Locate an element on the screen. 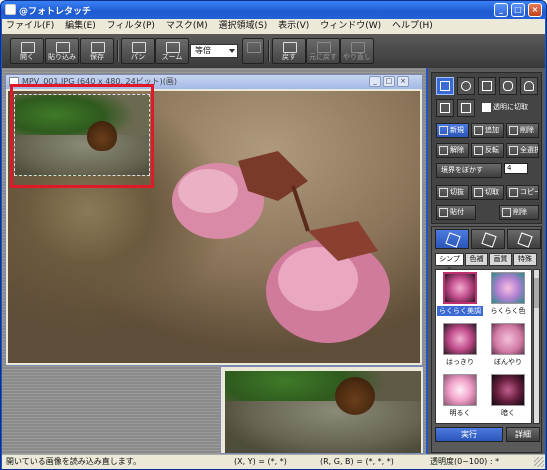  filter-item: ぼんやり is located at coordinates (508, 347).